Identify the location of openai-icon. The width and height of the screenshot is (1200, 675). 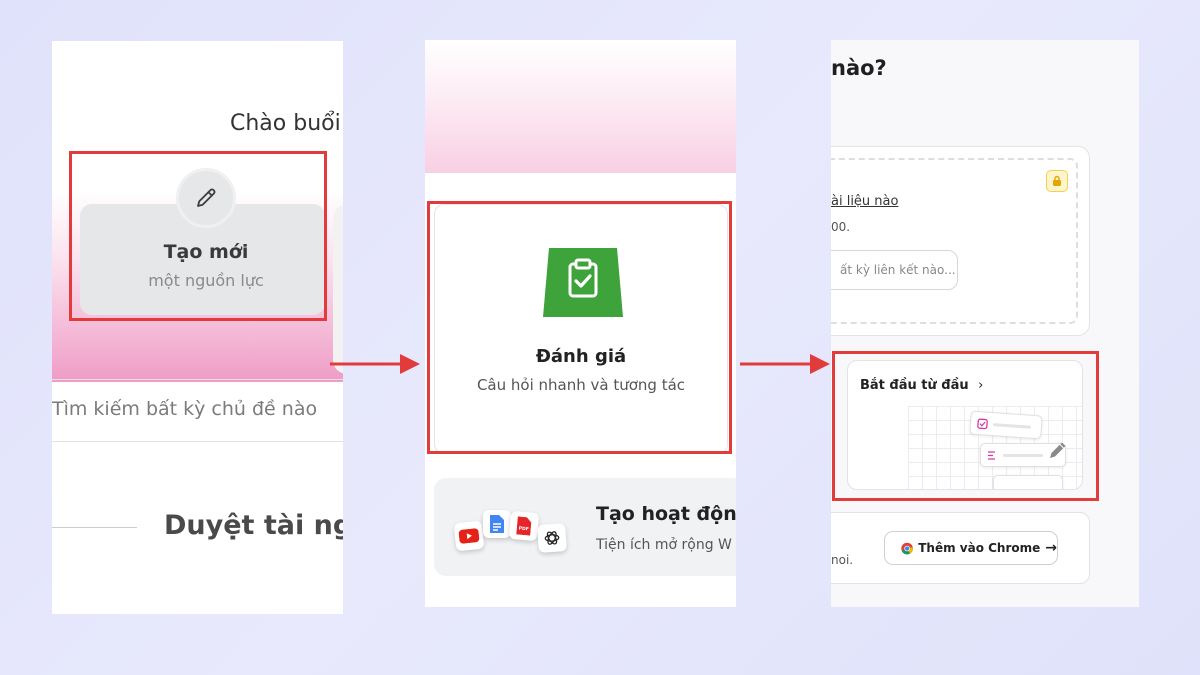
(552, 538).